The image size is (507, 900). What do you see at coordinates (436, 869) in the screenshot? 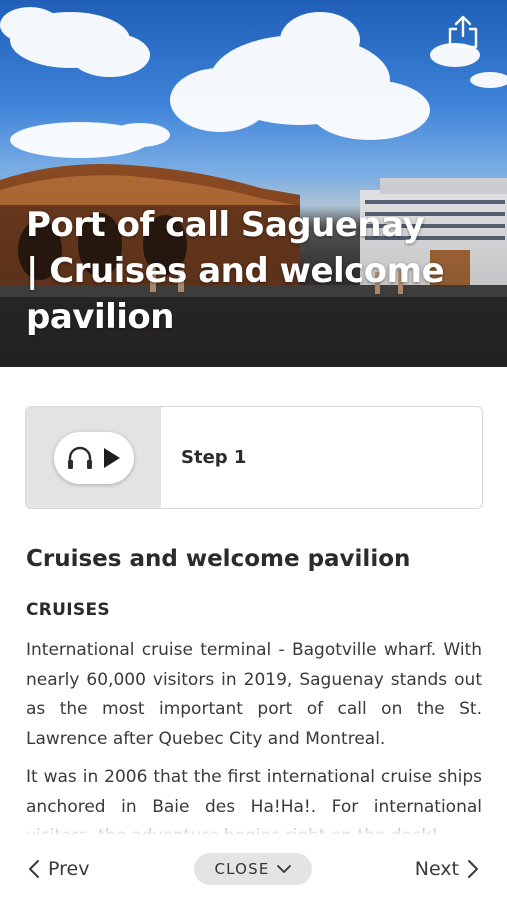
I see `next-label: Next` at bounding box center [436, 869].